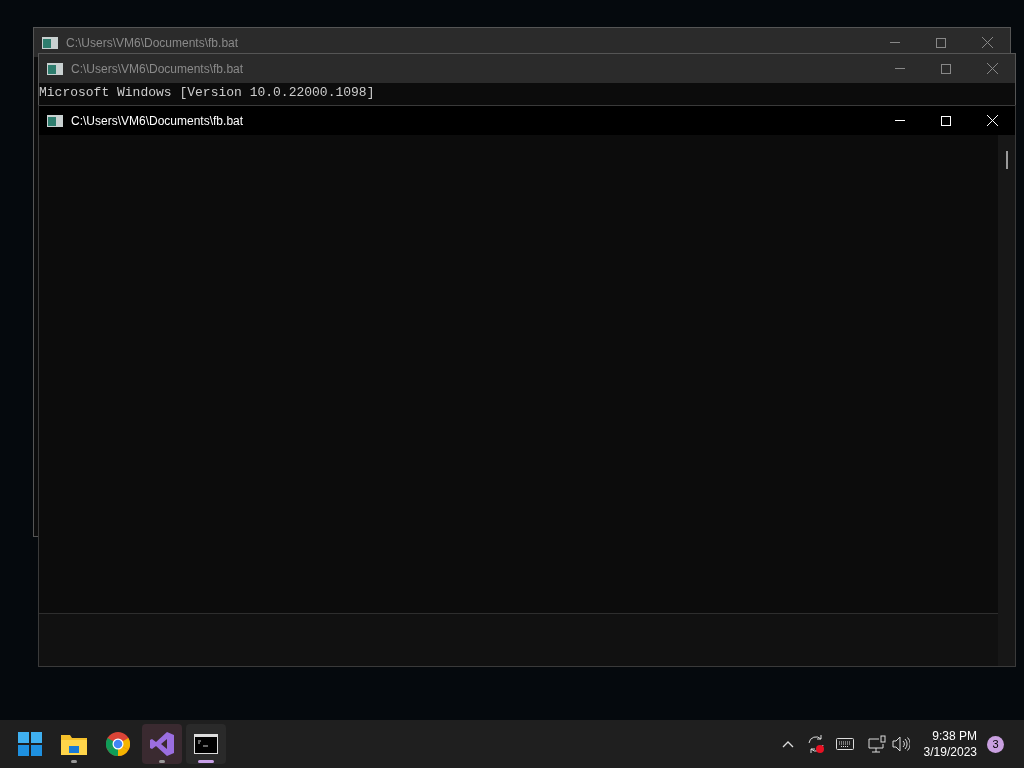 The height and width of the screenshot is (768, 1024). I want to click on clock-date: 3/19/2023, so click(950, 752).